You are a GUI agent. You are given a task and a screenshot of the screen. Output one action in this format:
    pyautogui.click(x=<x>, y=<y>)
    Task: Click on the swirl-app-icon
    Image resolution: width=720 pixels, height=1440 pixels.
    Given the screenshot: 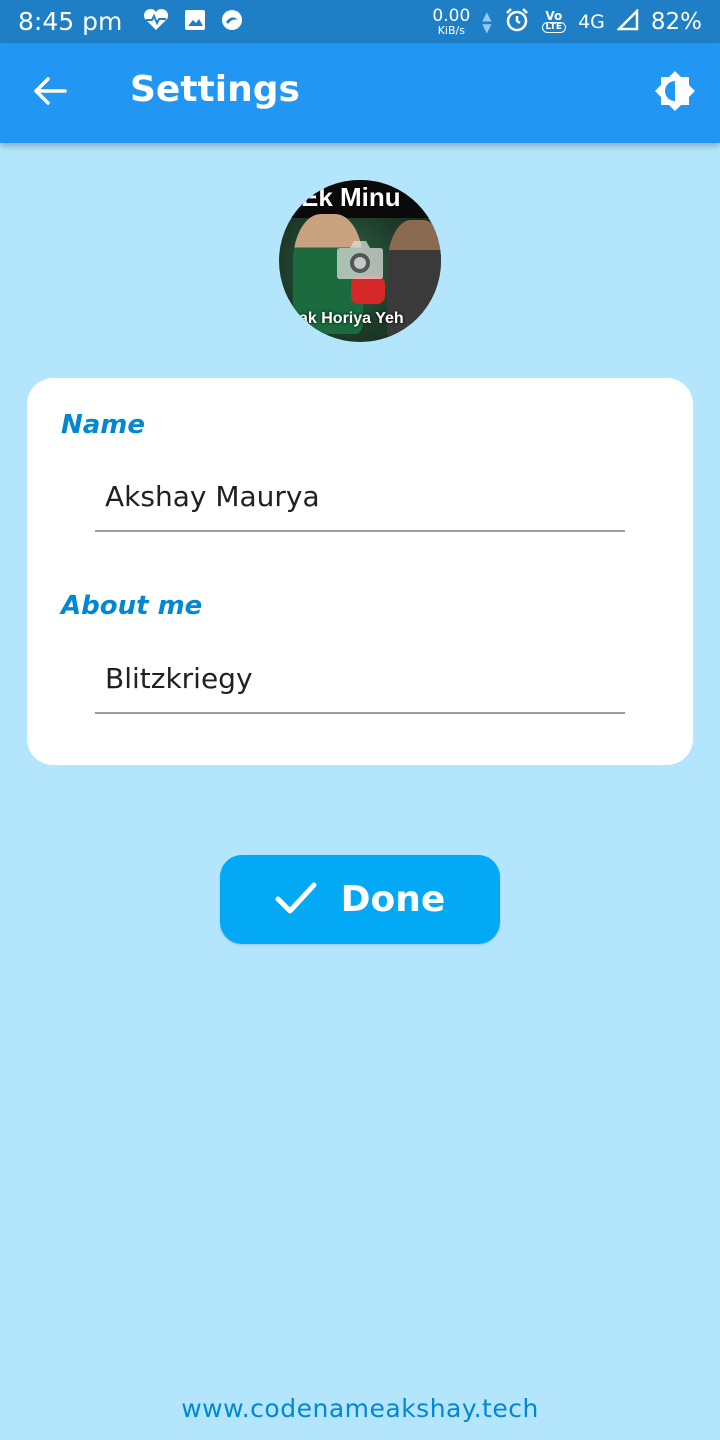 What is the action you would take?
    pyautogui.click(x=232, y=22)
    